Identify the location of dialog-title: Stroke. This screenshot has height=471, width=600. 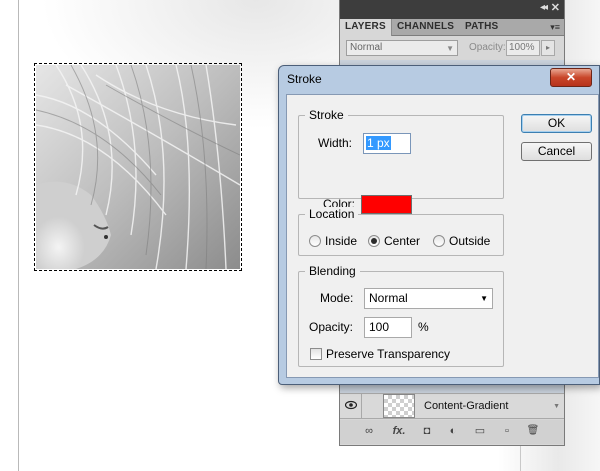
(304, 79).